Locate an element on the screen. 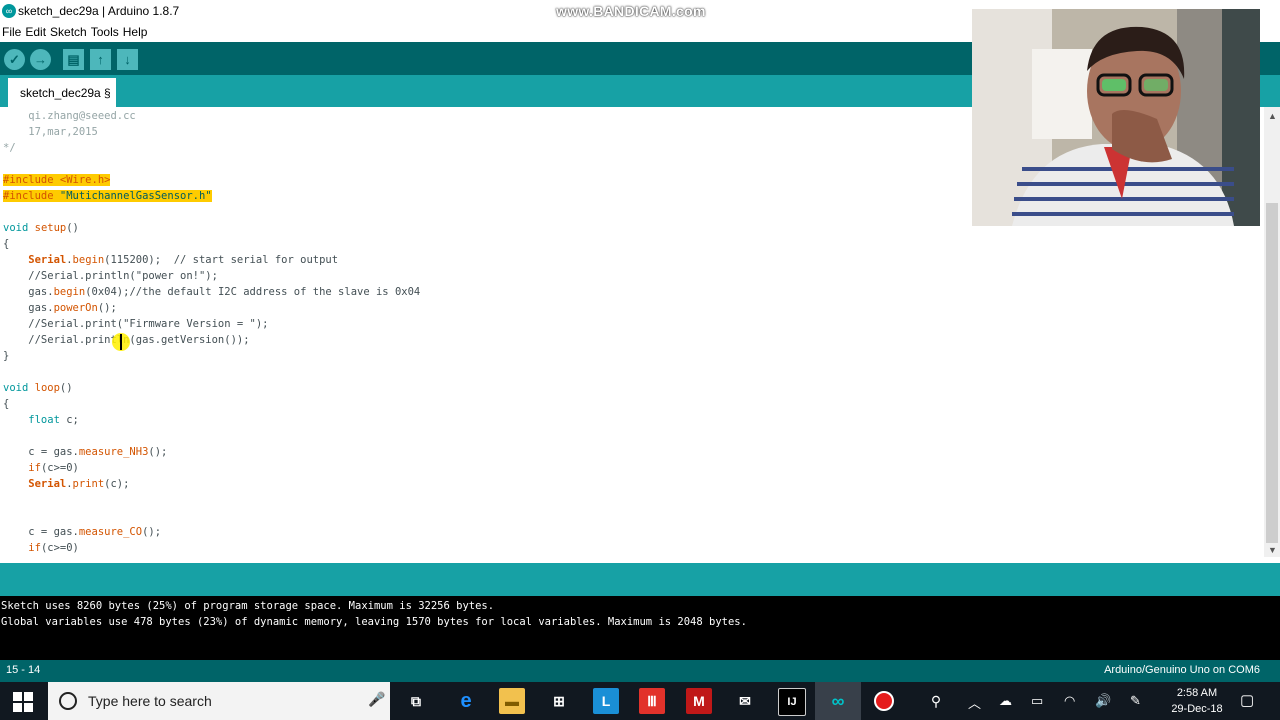 The height and width of the screenshot is (720, 1280). cortana-icon is located at coordinates (68, 701).